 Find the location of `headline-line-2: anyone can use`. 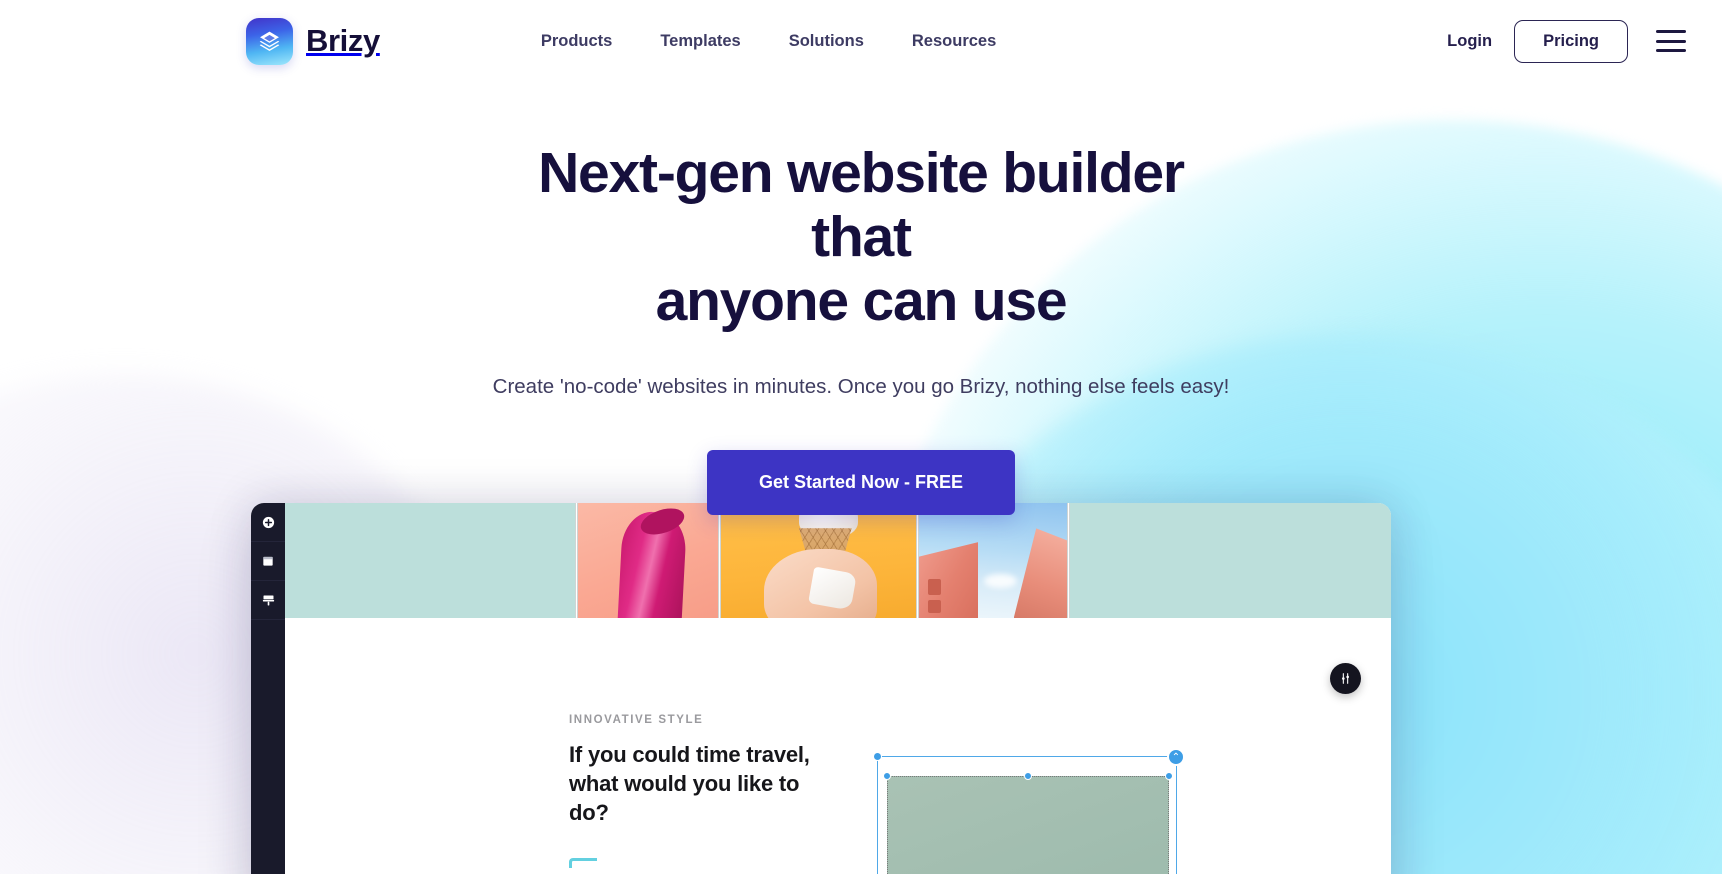

headline-line-2: anyone can use is located at coordinates (861, 300).